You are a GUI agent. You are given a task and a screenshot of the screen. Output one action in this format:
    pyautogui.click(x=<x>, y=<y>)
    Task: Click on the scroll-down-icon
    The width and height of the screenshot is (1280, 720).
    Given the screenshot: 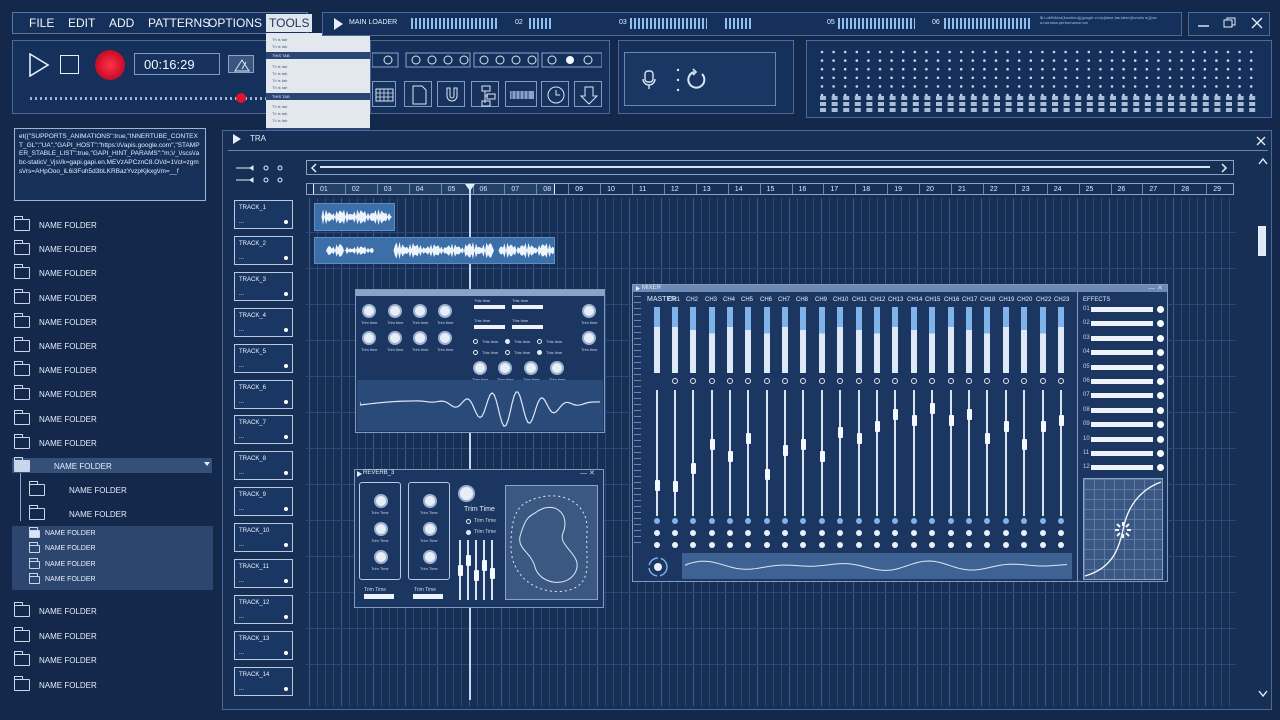 What is the action you would take?
    pyautogui.click(x=1263, y=694)
    